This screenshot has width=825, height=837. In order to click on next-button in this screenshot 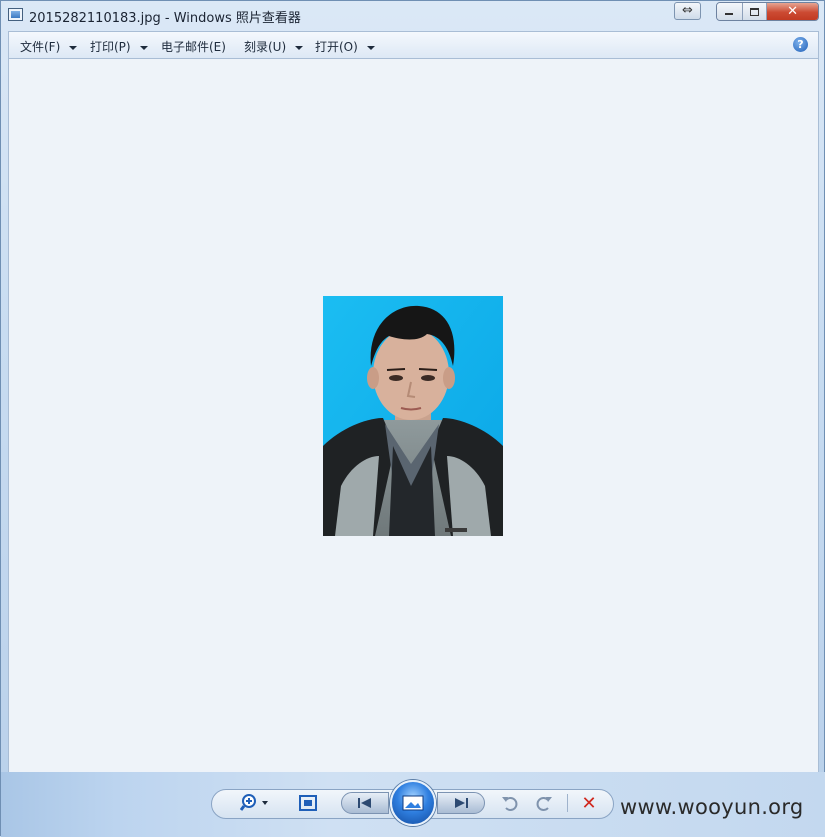, I will do `click(461, 803)`.